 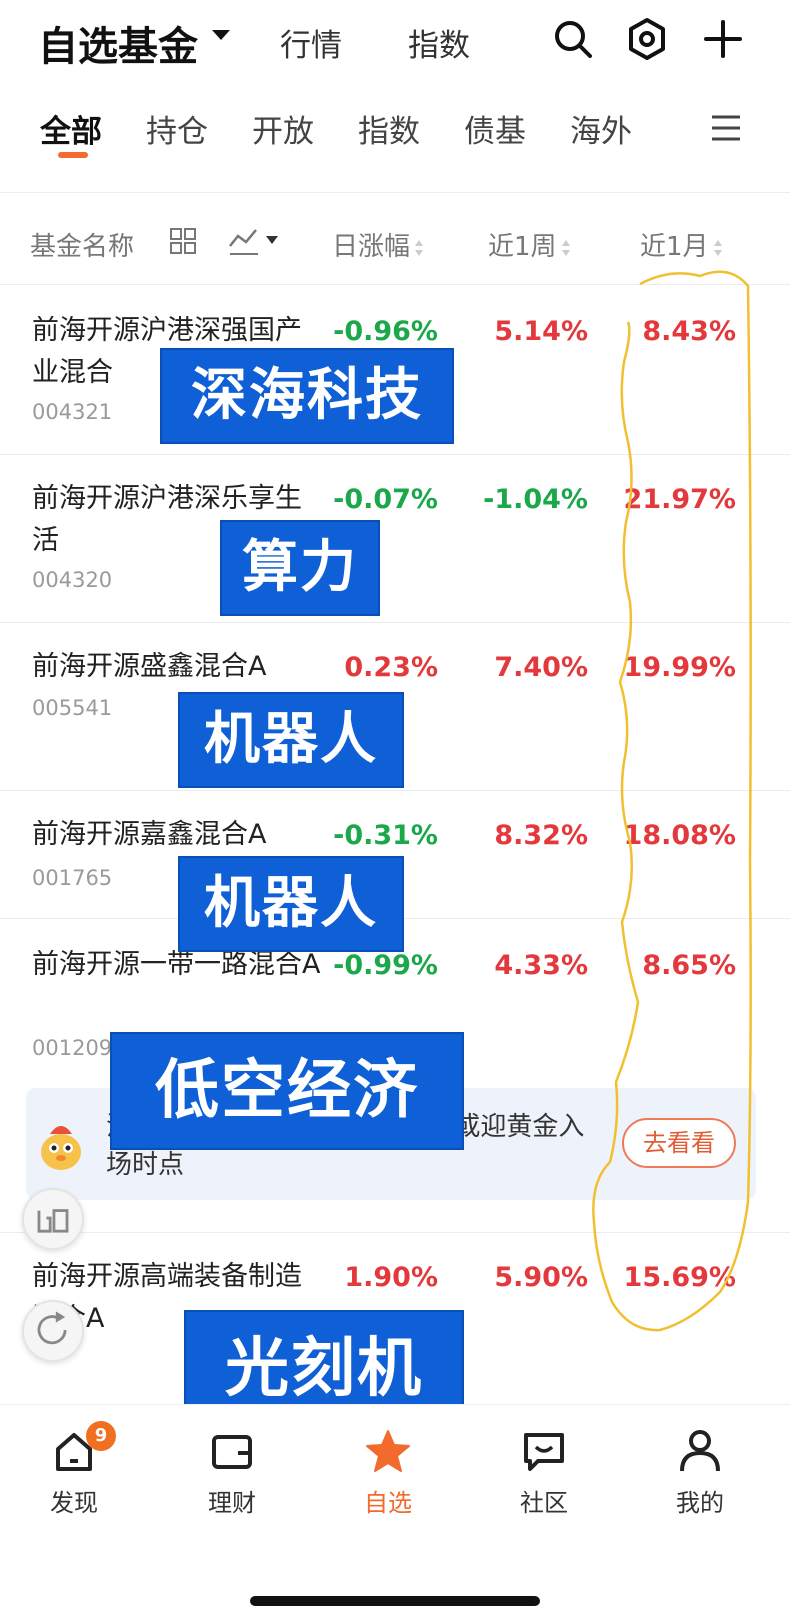 I want to click on tab-index: 指数, so click(x=439, y=42).